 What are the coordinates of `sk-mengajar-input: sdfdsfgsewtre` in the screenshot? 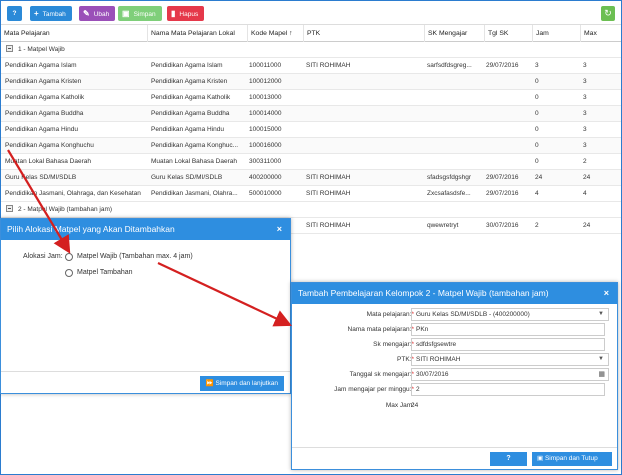 It's located at (508, 344).